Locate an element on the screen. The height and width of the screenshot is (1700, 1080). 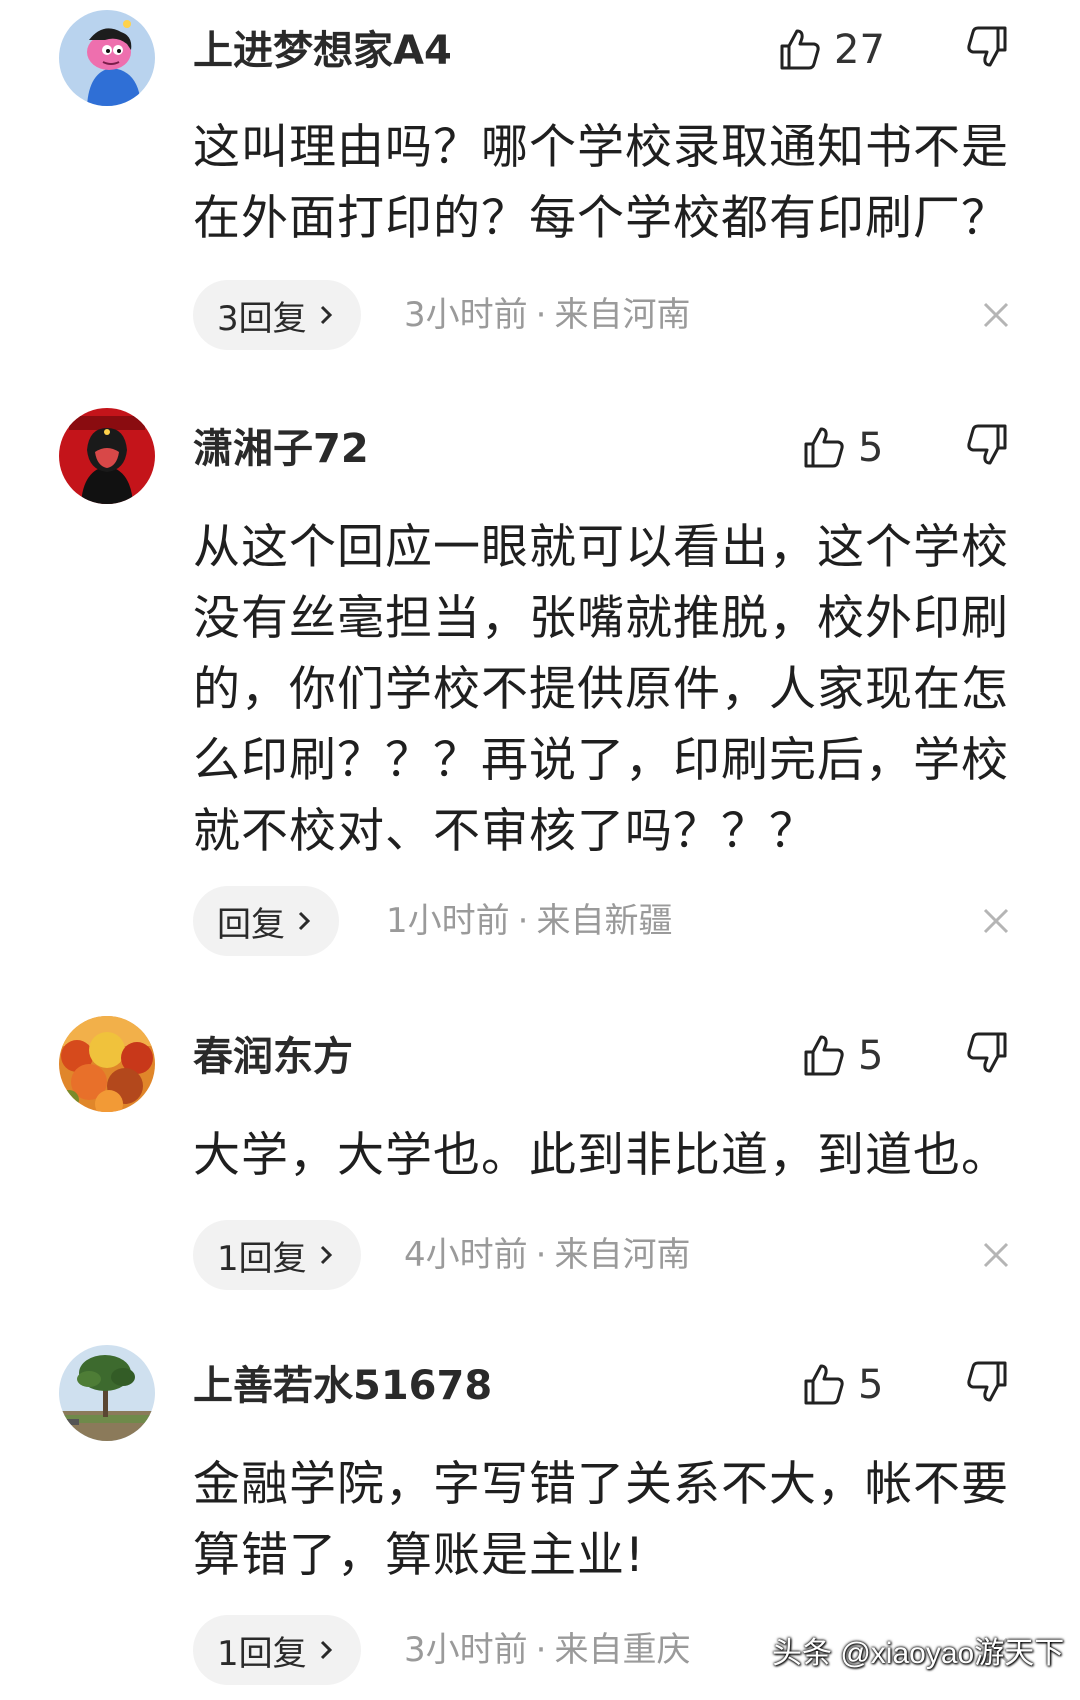
timestamp: 1小时前 is located at coordinates (448, 921).